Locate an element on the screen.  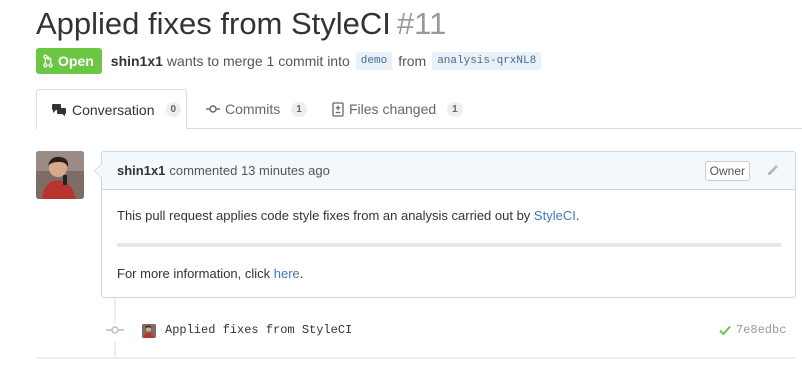
commit-sha-link: 7e8edbc is located at coordinates (761, 330).